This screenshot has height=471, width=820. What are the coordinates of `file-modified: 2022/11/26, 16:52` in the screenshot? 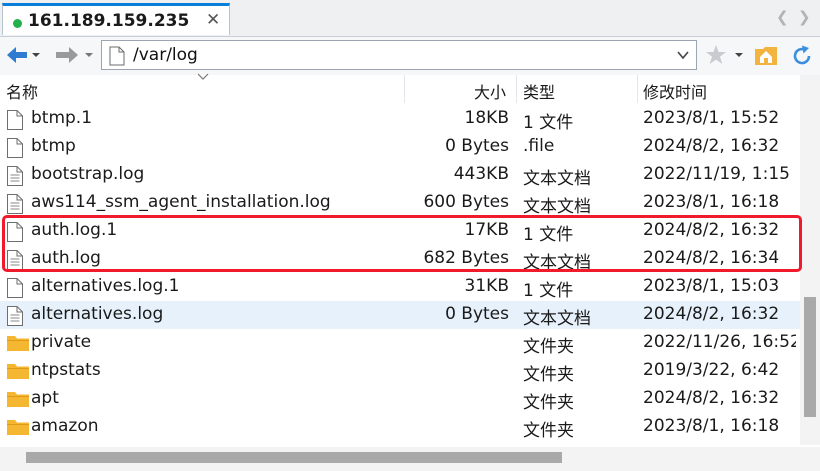 It's located at (719, 342).